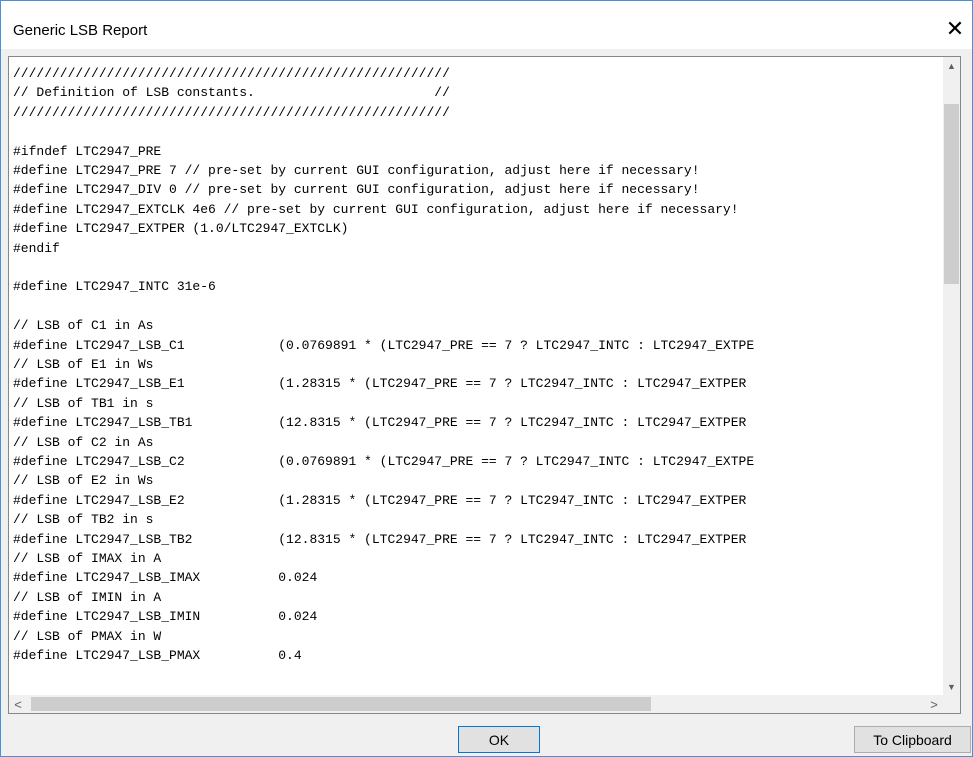  I want to click on horizontal-scroll-thumb, so click(341, 704).